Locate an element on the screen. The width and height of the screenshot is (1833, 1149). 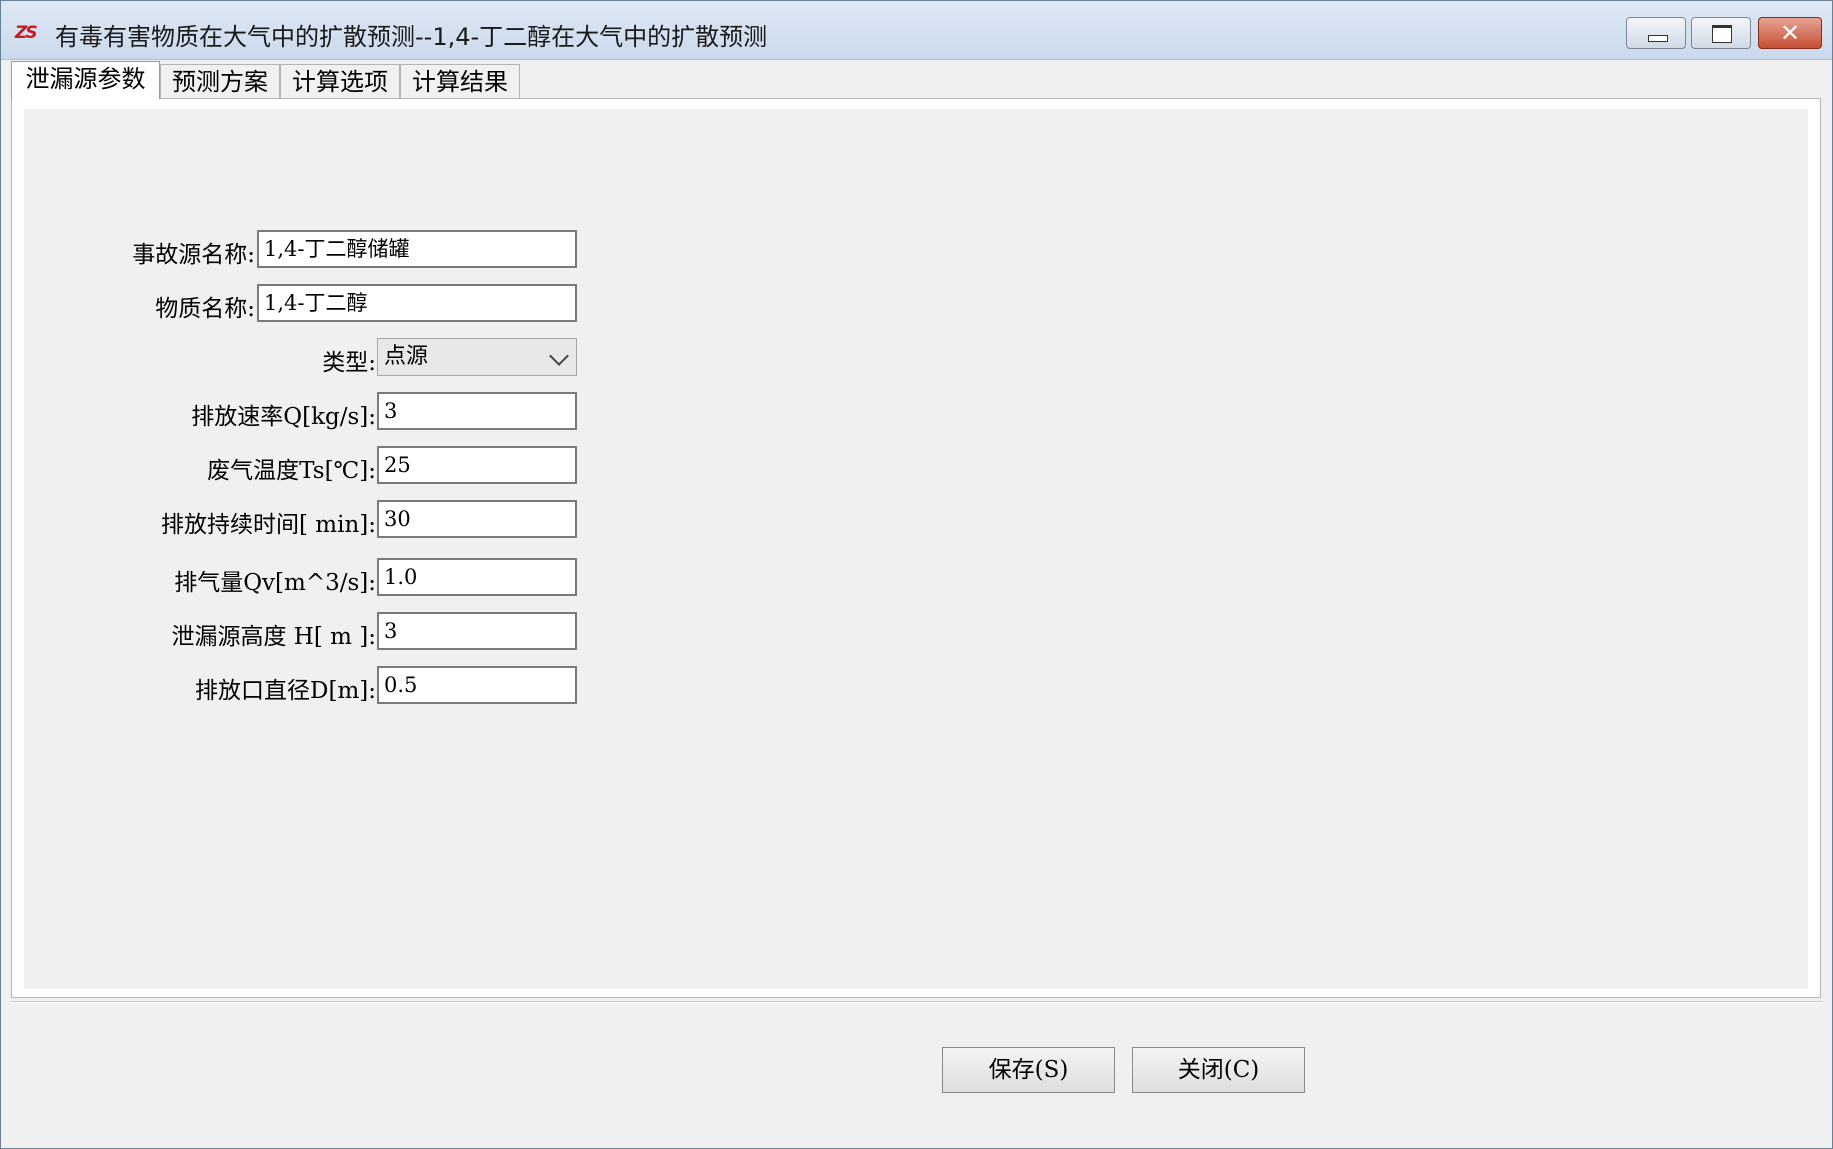
save-button: 保存(S) is located at coordinates (1028, 1070).